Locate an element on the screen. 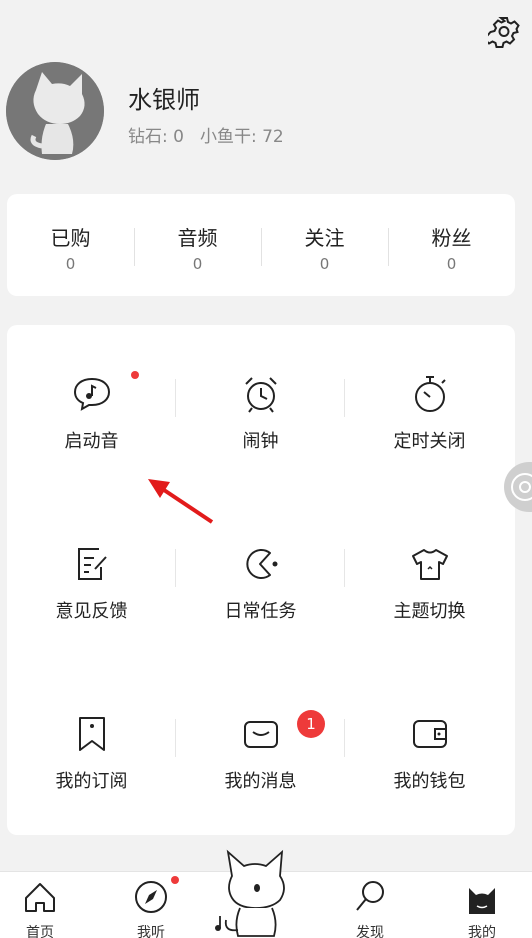  alarm-clock-icon is located at coordinates (260, 395).